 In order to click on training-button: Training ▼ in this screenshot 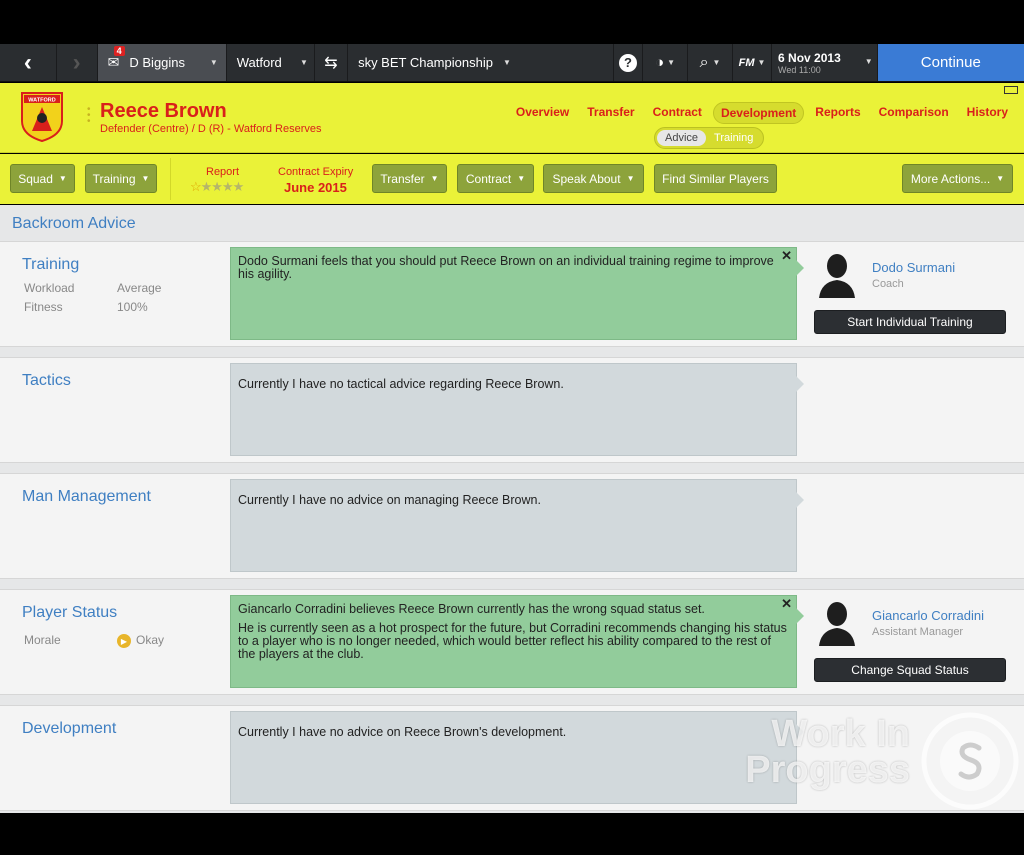, I will do `click(121, 178)`.